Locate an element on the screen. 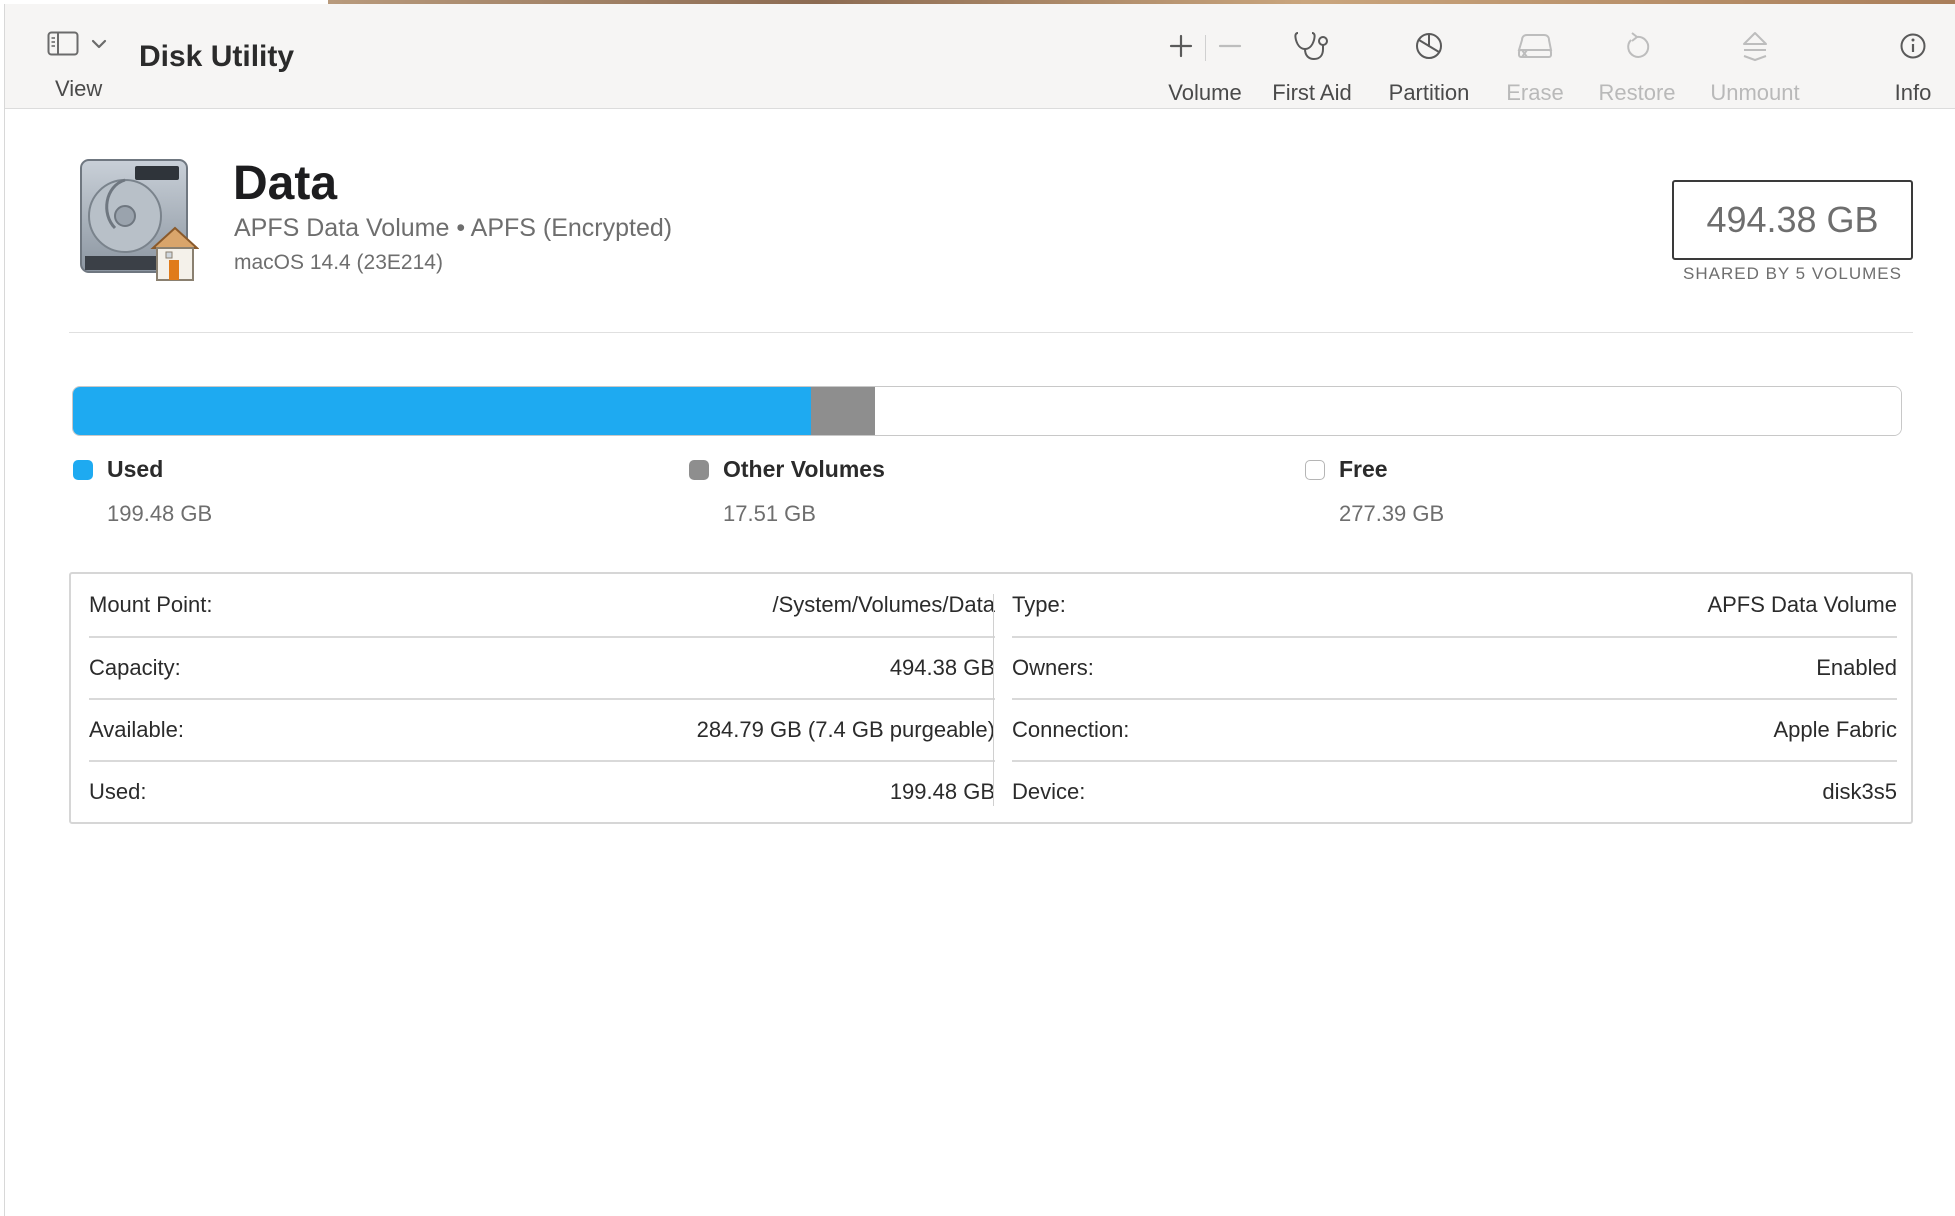 The height and width of the screenshot is (1216, 1955). legend-swatch-other is located at coordinates (699, 469).